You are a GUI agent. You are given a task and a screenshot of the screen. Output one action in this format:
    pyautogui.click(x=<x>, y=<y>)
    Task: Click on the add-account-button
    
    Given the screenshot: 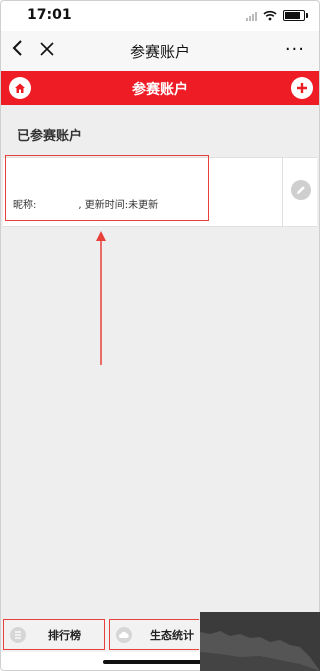 What is the action you would take?
    pyautogui.click(x=302, y=88)
    